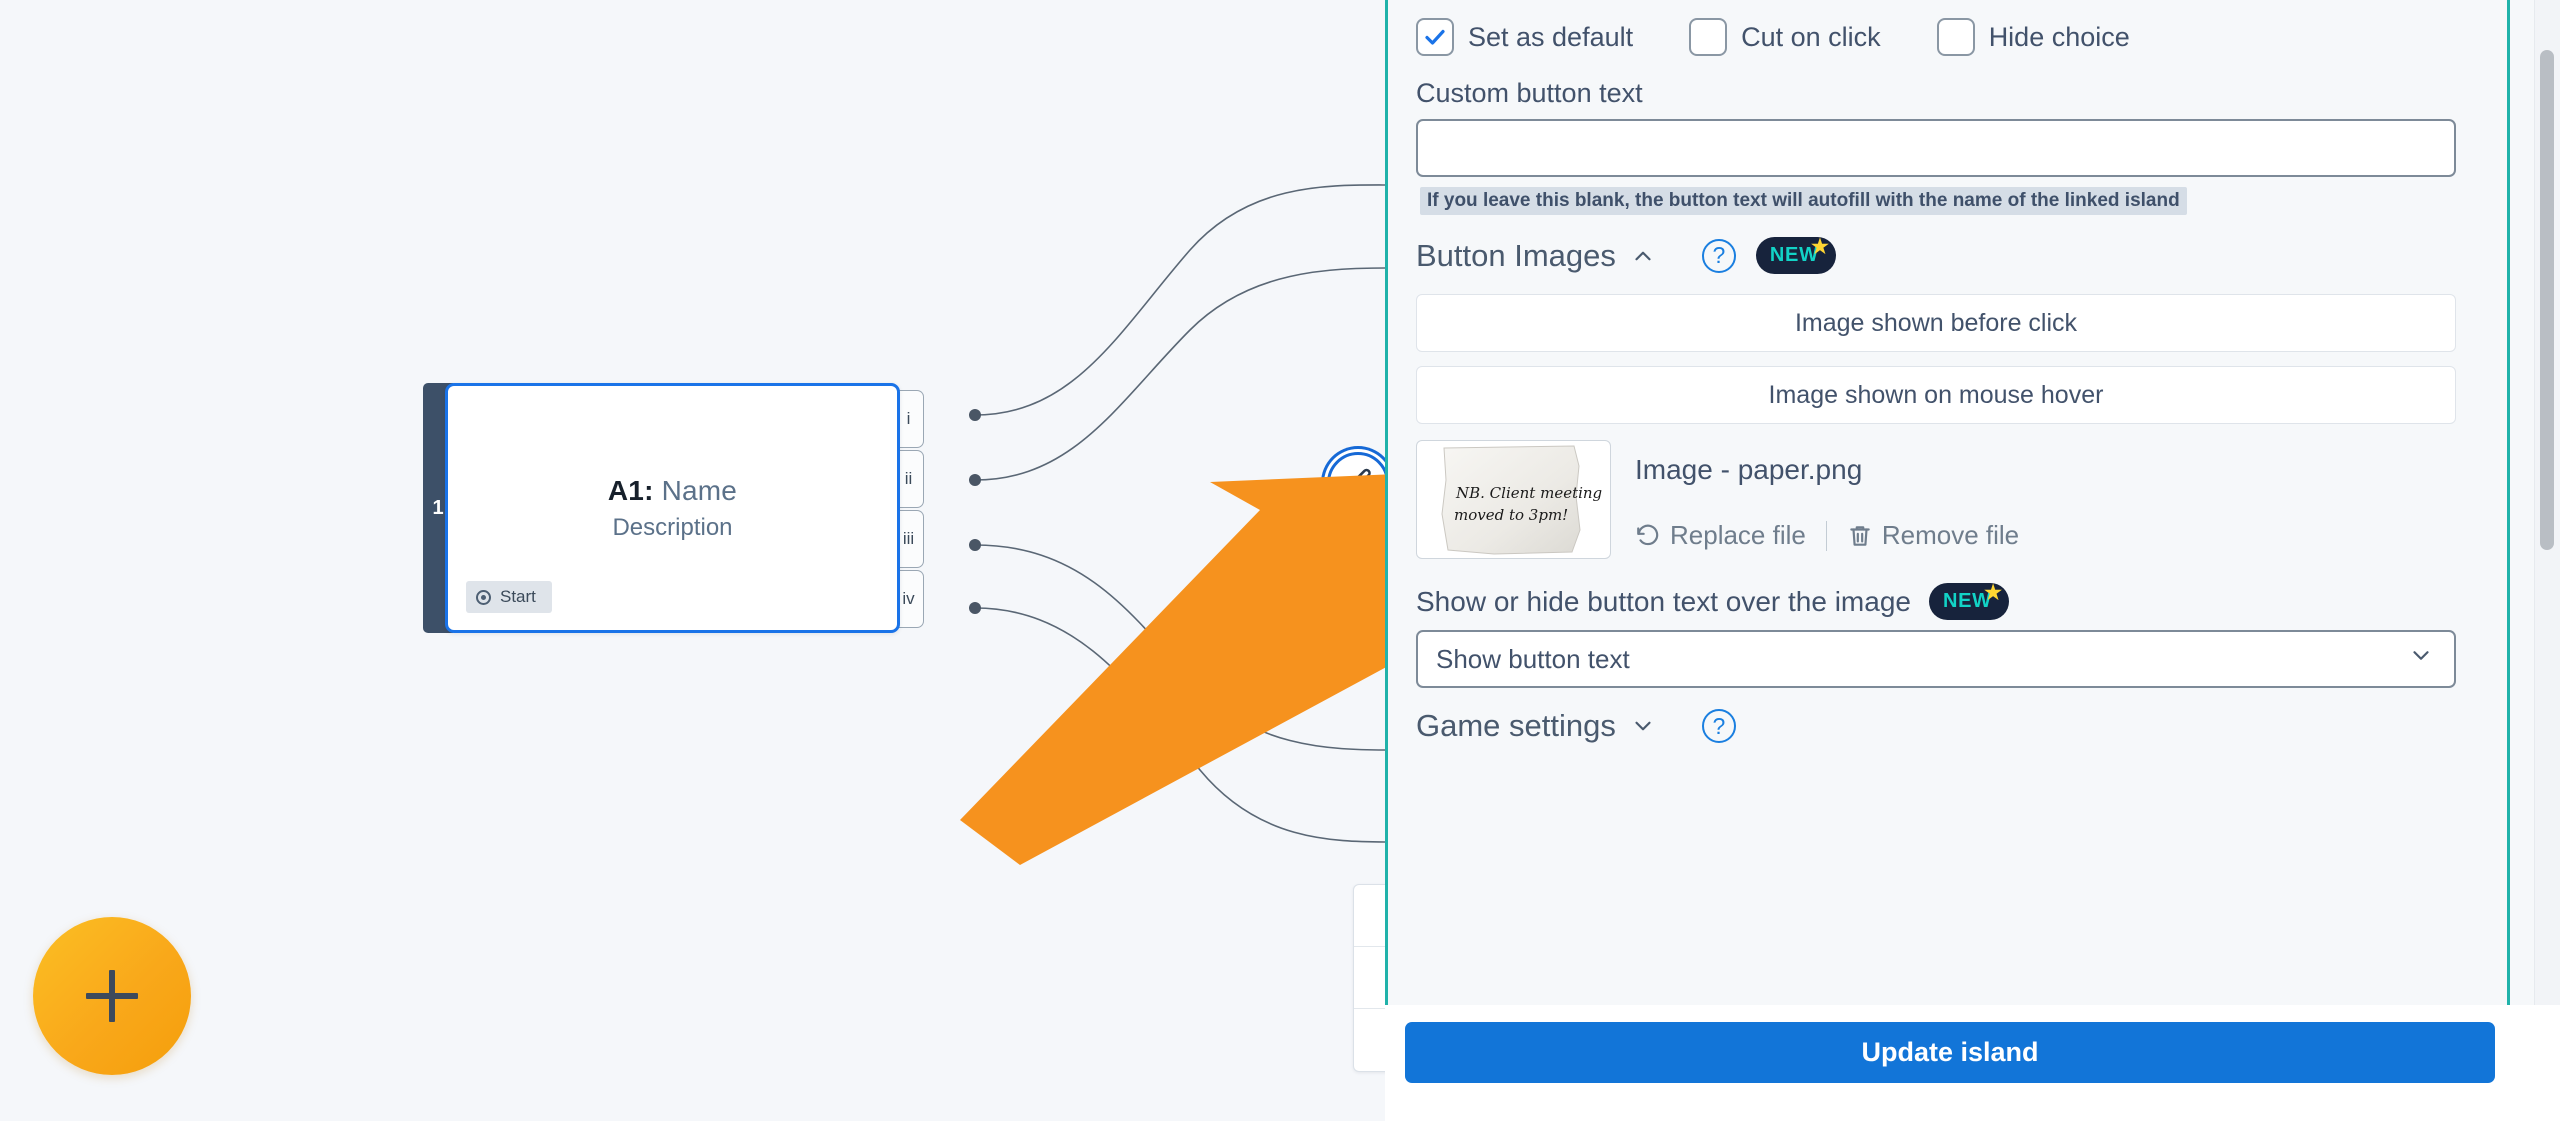  Describe the element at coordinates (975, 415) in the screenshot. I see `edge-dot-i` at that location.